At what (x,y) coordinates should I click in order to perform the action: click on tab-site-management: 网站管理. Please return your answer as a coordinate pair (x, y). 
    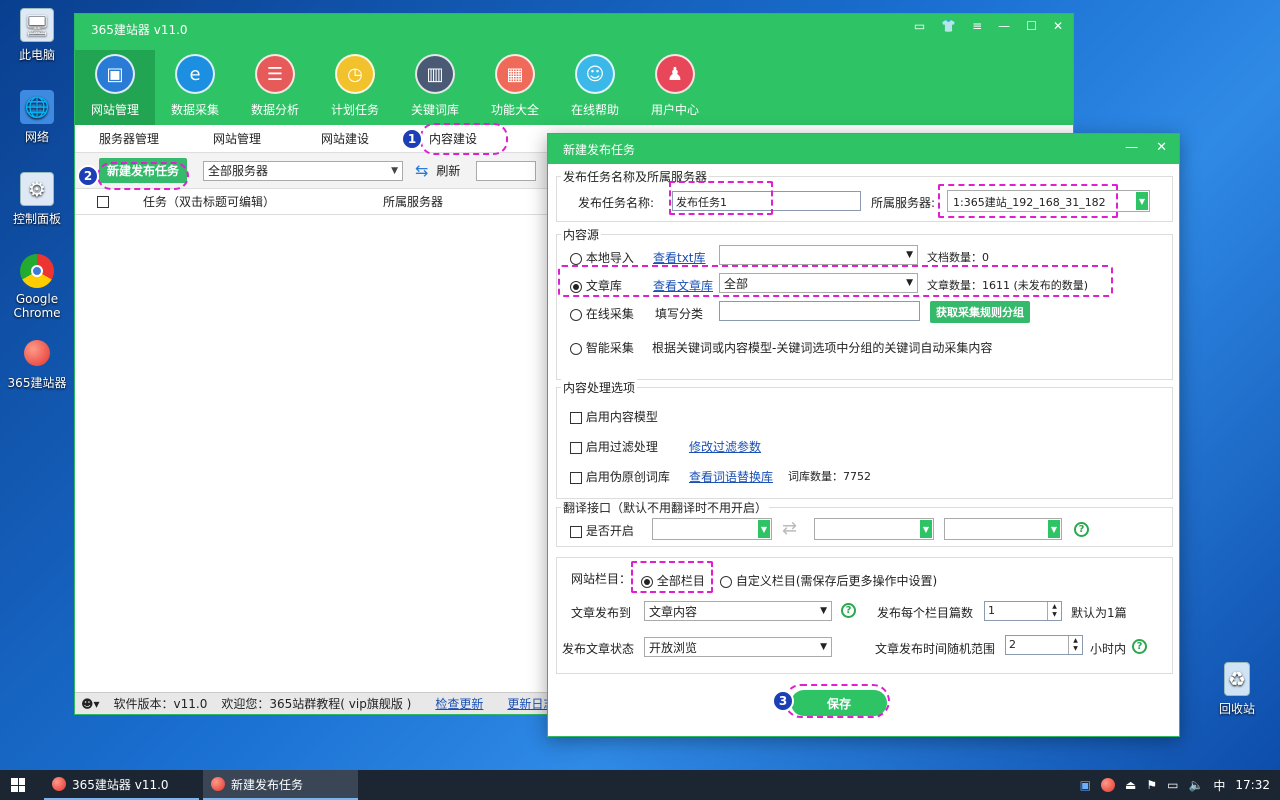
    Looking at the image, I should click on (237, 138).